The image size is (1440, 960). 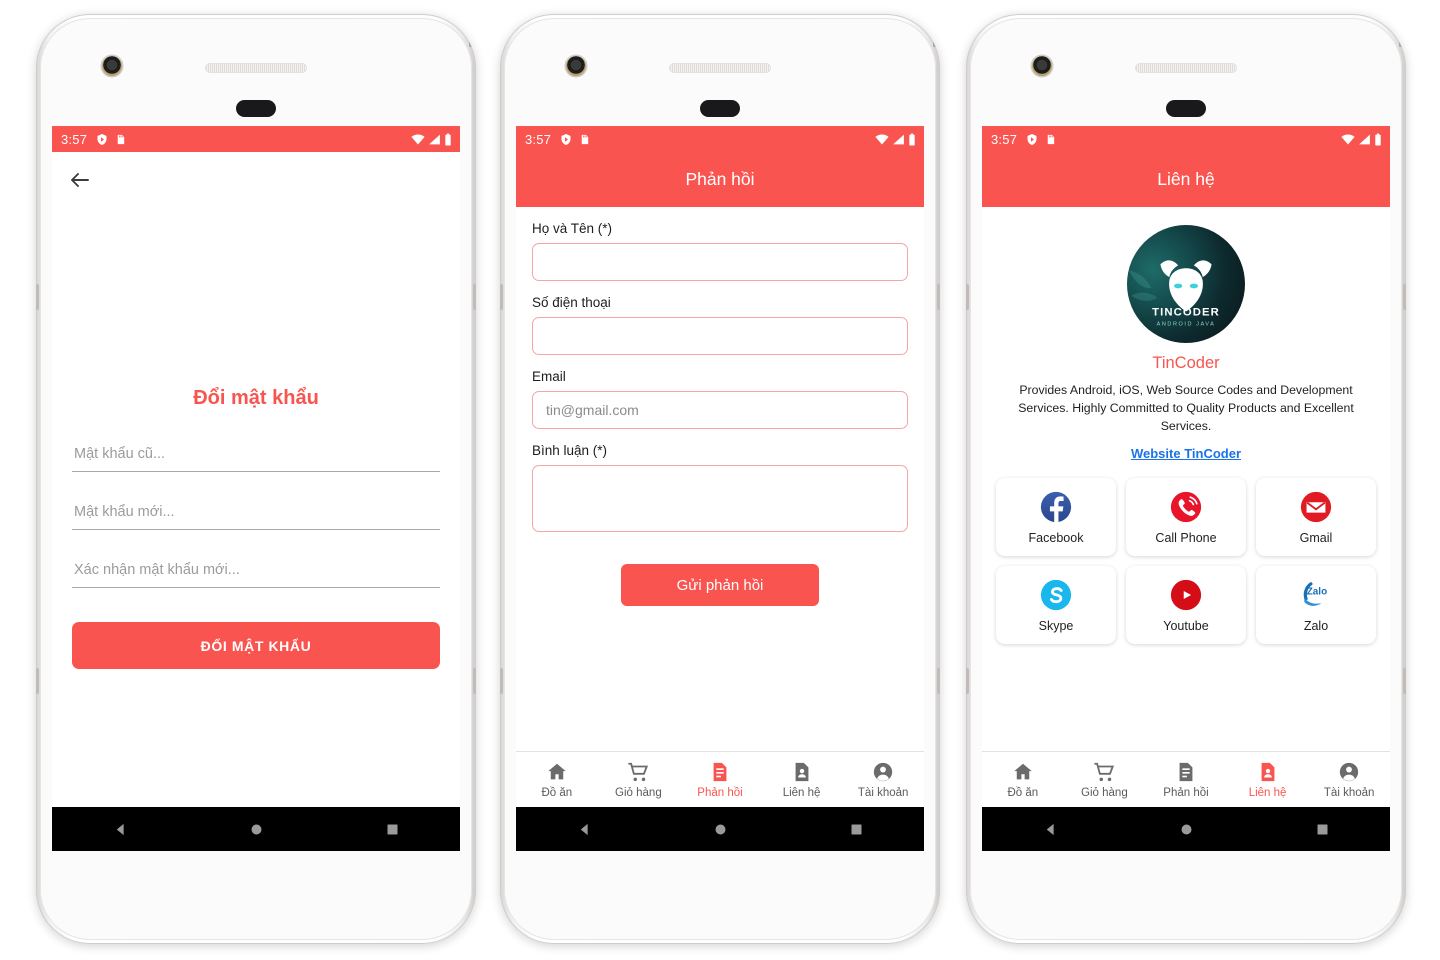 What do you see at coordinates (720, 108) in the screenshot?
I see `notification-pill` at bounding box center [720, 108].